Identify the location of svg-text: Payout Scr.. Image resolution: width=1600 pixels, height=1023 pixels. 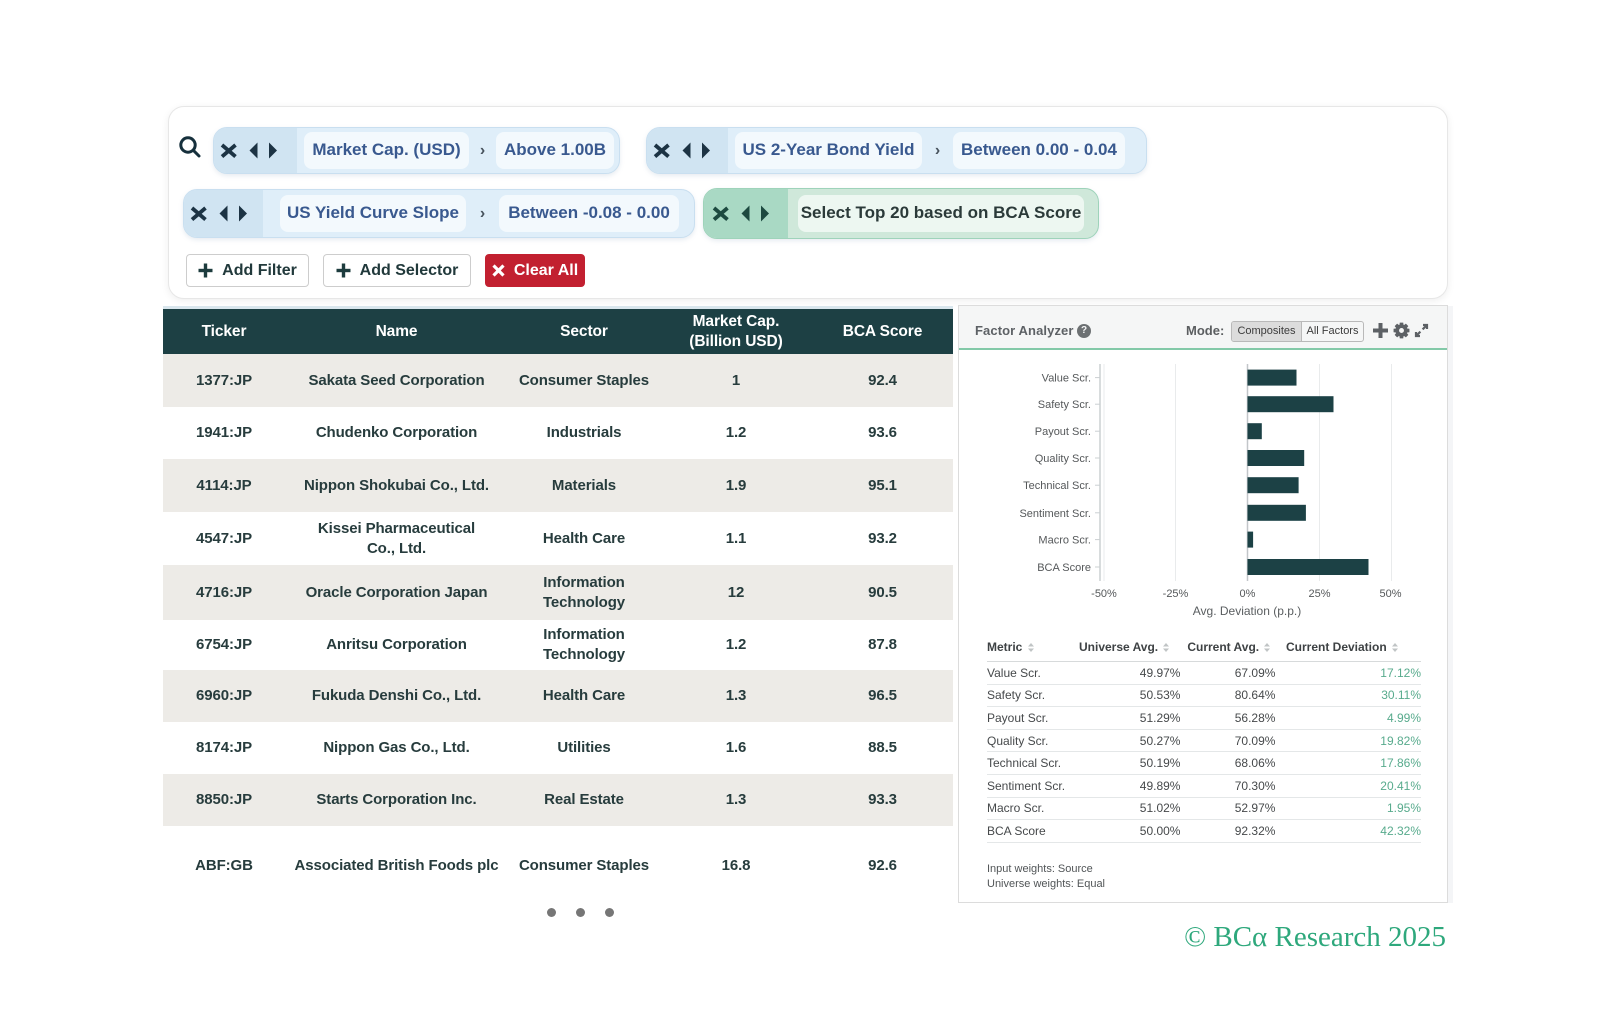
(1063, 432).